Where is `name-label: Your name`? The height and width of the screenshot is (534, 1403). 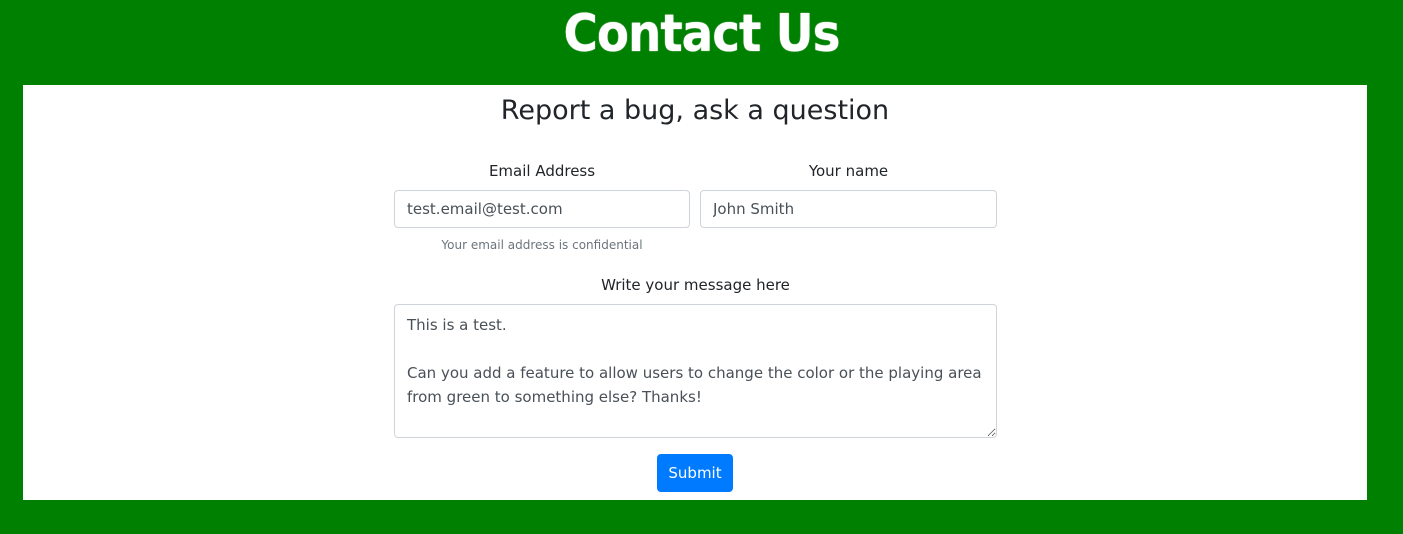
name-label: Your name is located at coordinates (848, 171).